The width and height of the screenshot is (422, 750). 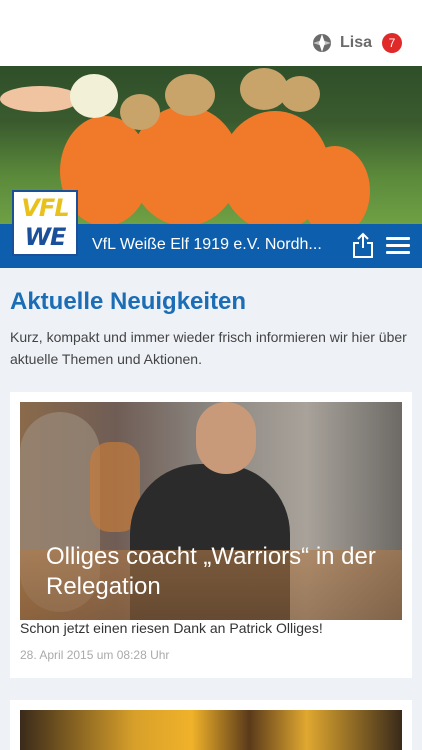 What do you see at coordinates (392, 43) in the screenshot?
I see `notification-badge: 7` at bounding box center [392, 43].